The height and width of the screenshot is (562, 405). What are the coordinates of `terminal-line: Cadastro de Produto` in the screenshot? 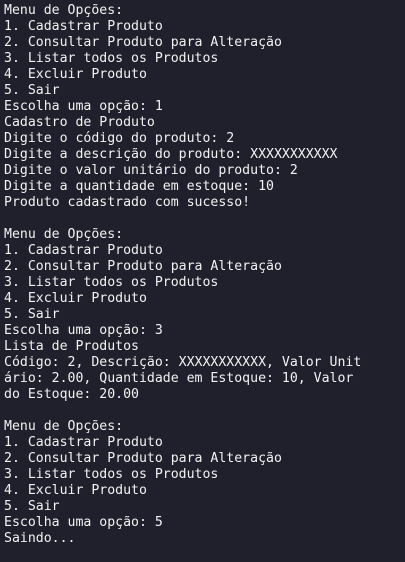 It's located at (79, 122).